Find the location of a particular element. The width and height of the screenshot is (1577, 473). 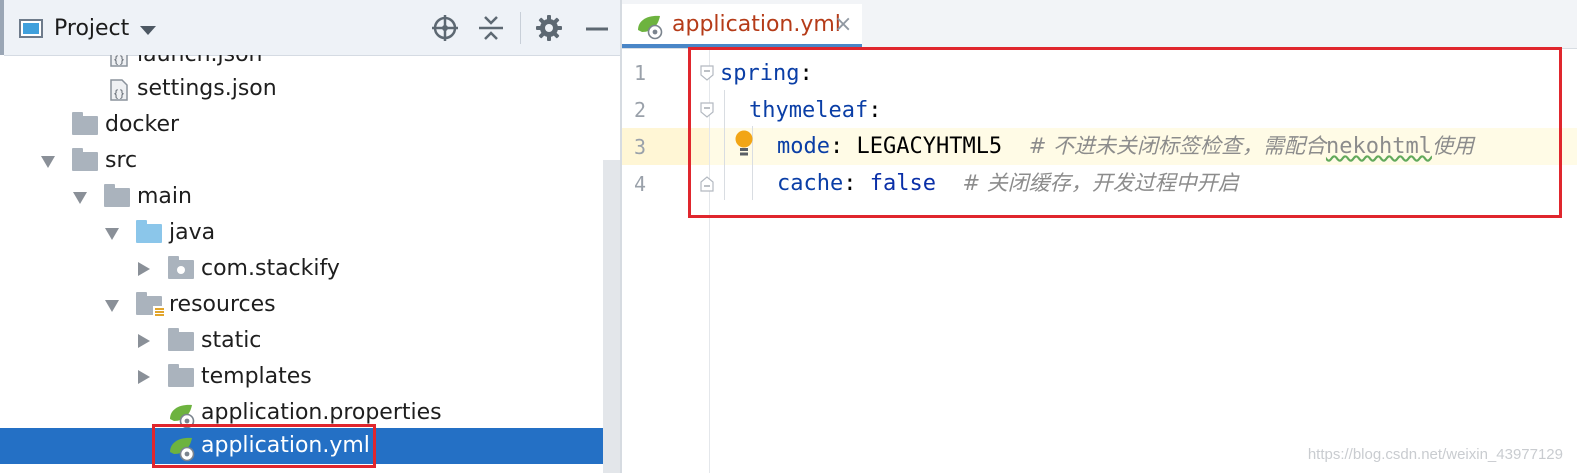

watermark: https://blog.csdn.net/weixin_43977129 is located at coordinates (1435, 454).